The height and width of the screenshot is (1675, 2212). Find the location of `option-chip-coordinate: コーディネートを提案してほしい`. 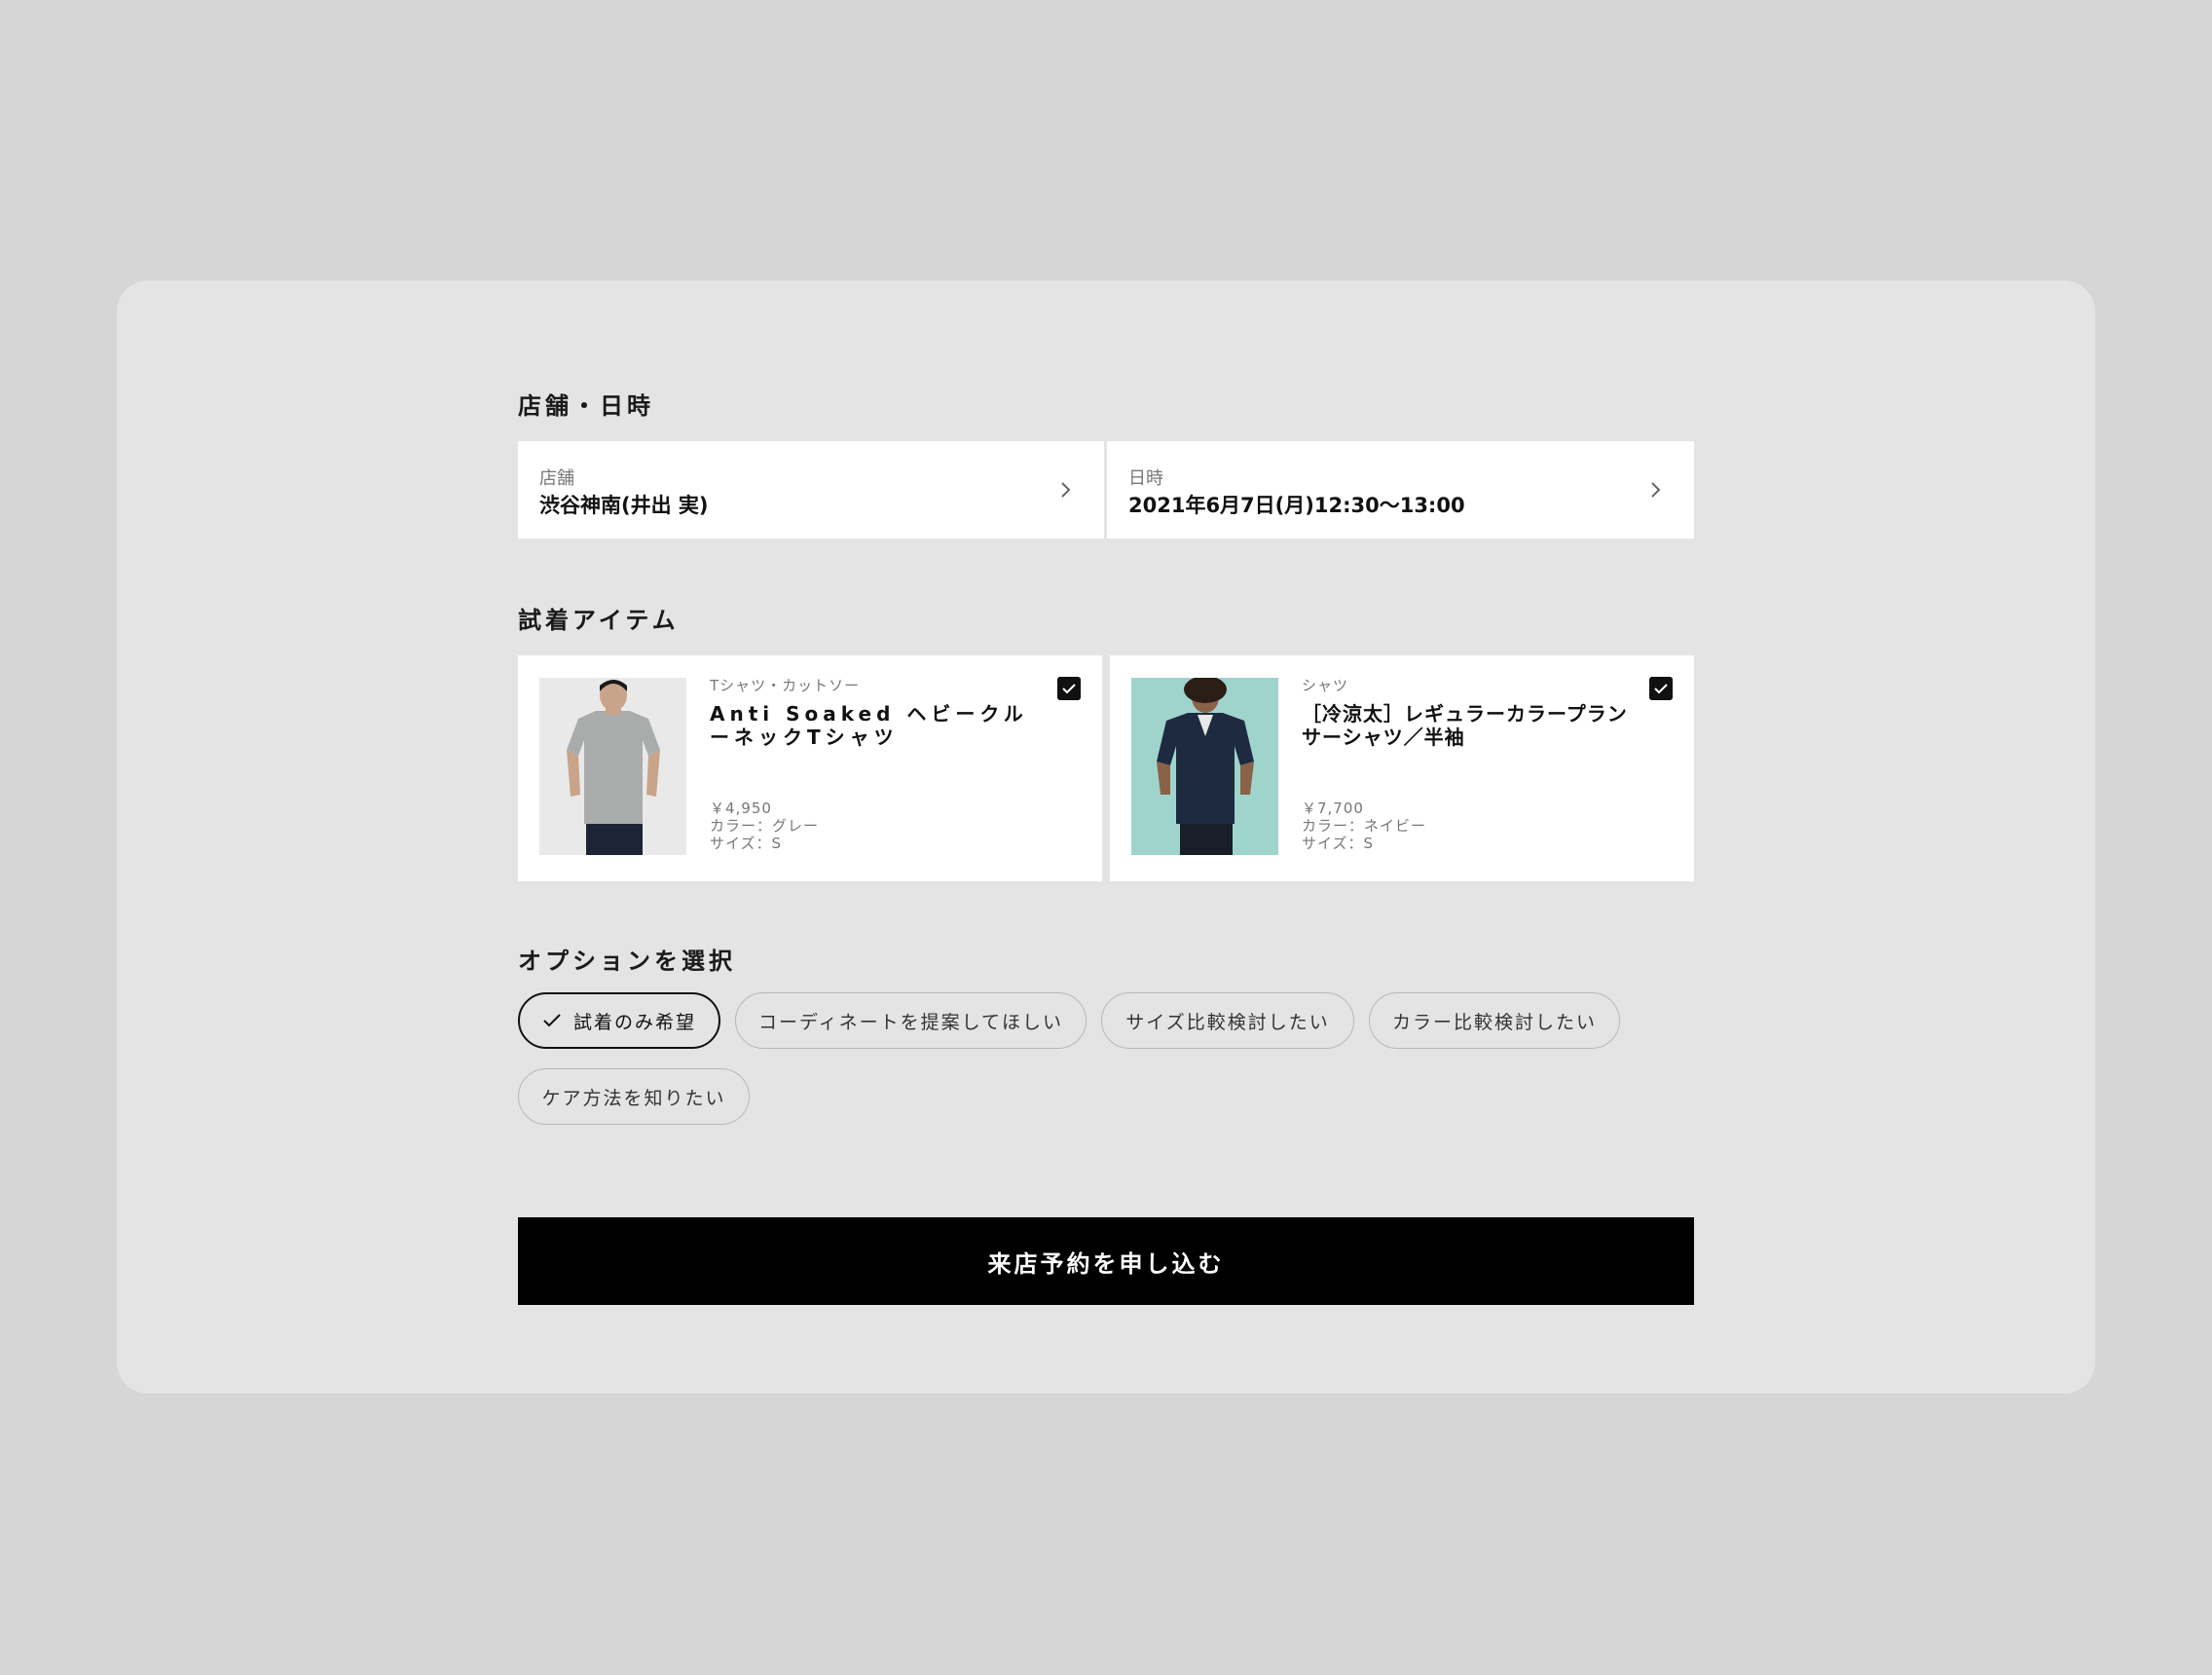

option-chip-coordinate: コーディネートを提案してほしい is located at coordinates (911, 1020).